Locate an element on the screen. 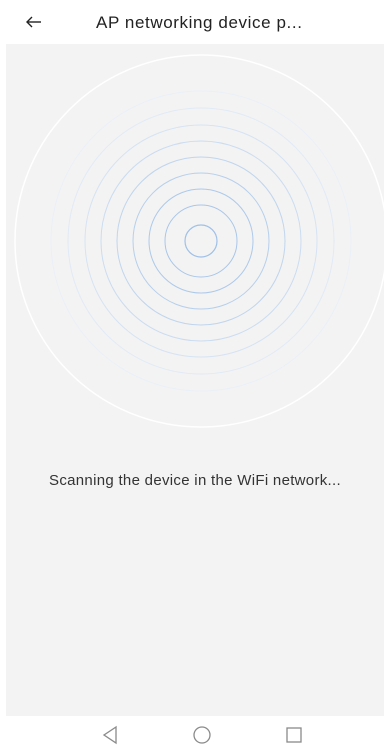 The width and height of the screenshot is (390, 753). triangle-back-icon is located at coordinates (109, 735).